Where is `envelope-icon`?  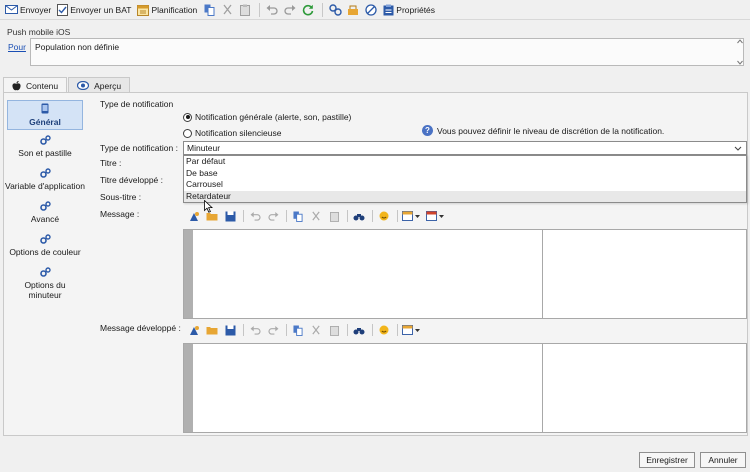
envelope-icon is located at coordinates (11, 9).